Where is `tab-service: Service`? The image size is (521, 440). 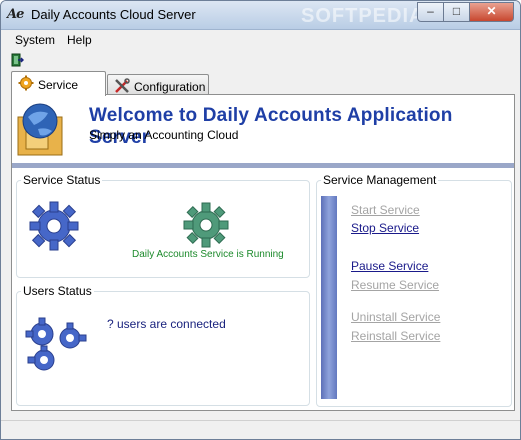
tab-service: Service is located at coordinates (58, 83).